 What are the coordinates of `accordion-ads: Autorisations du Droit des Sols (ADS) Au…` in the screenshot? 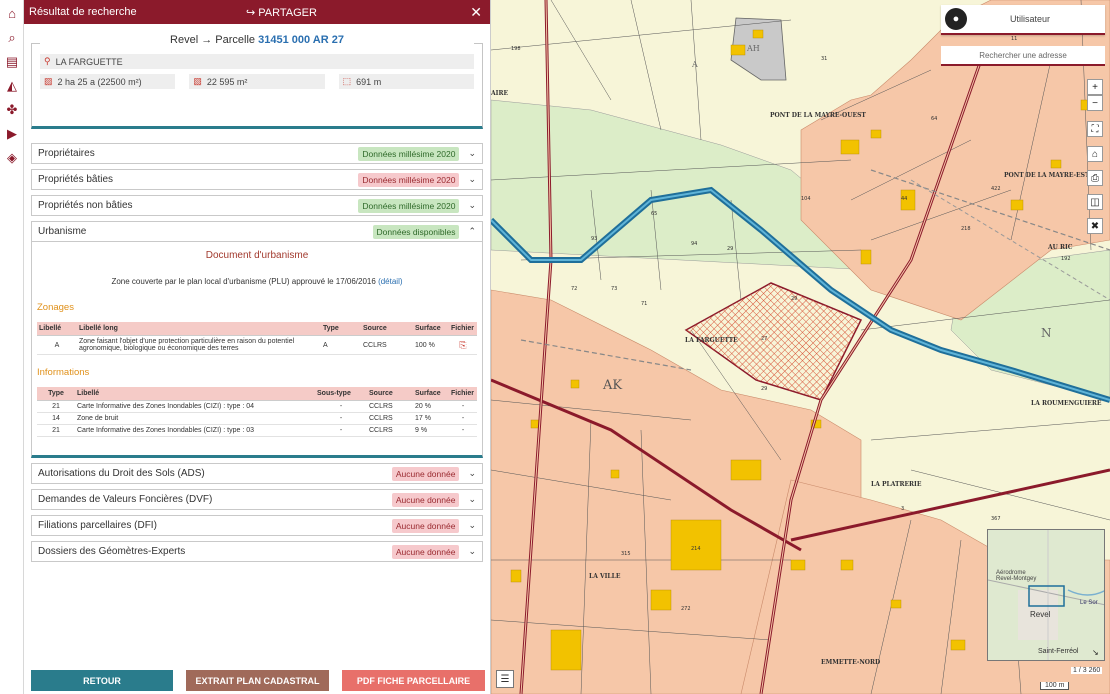 It's located at (257, 473).